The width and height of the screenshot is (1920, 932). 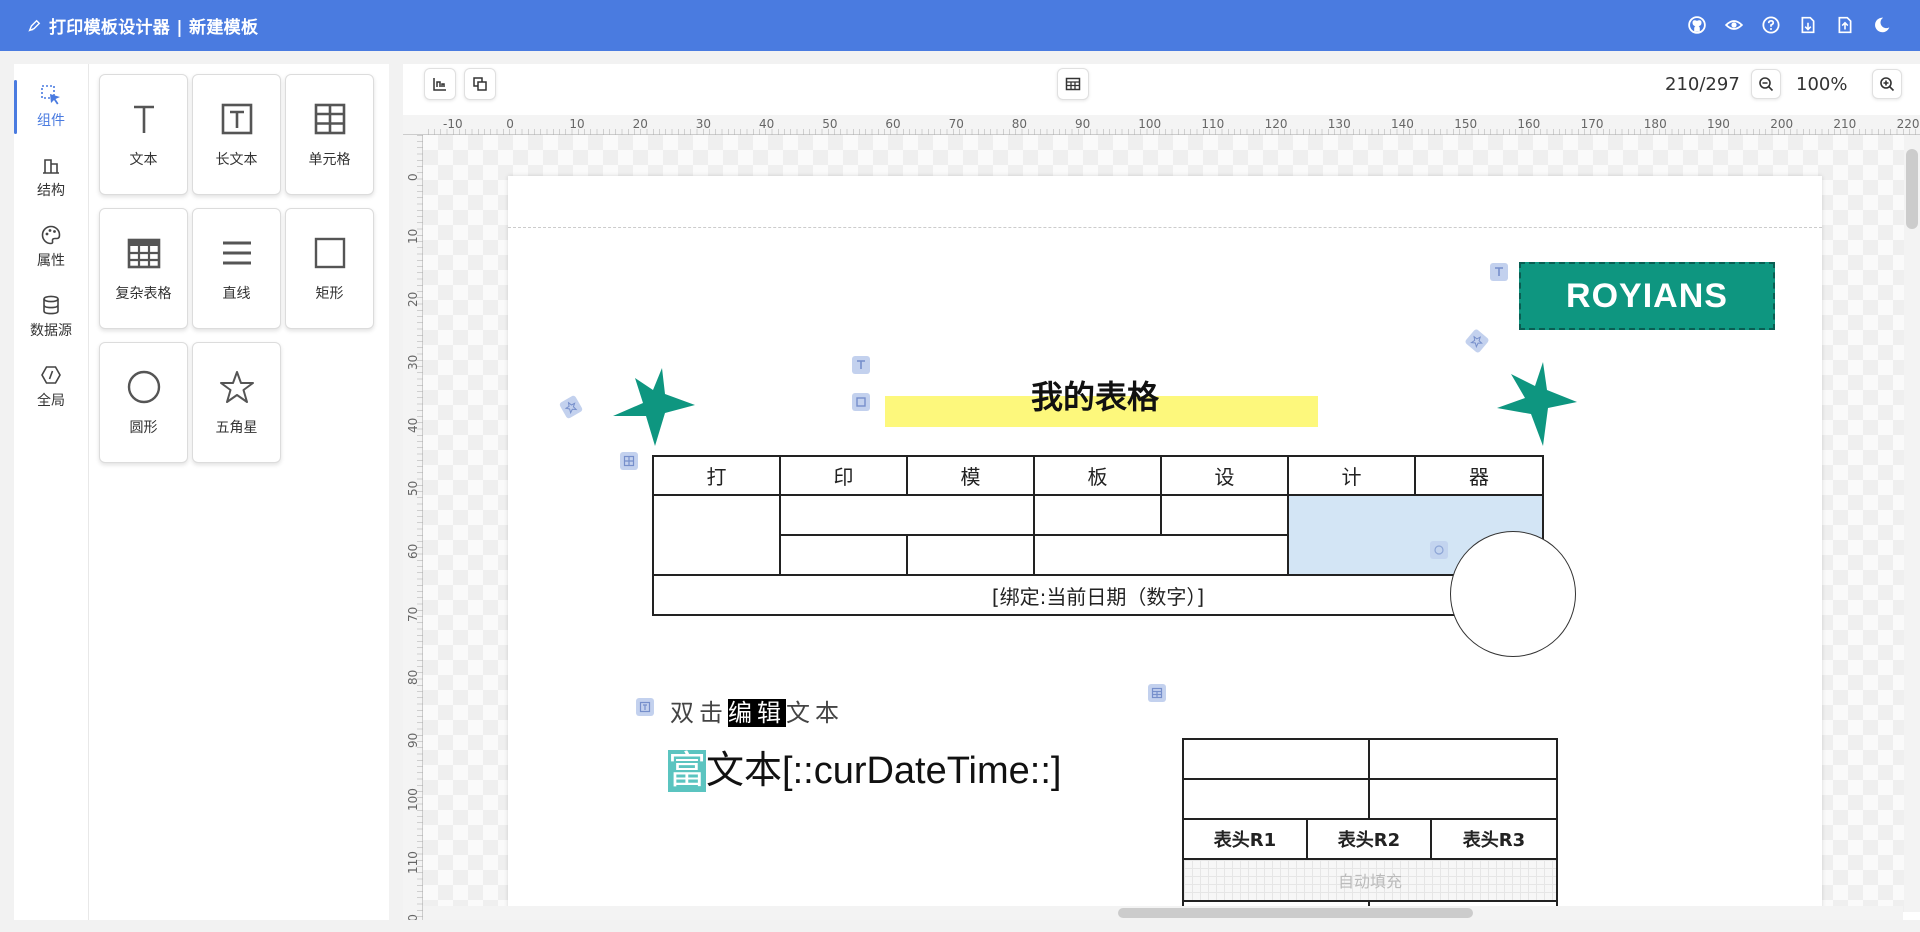 What do you see at coordinates (1782, 124) in the screenshot?
I see `ruler-label: 200` at bounding box center [1782, 124].